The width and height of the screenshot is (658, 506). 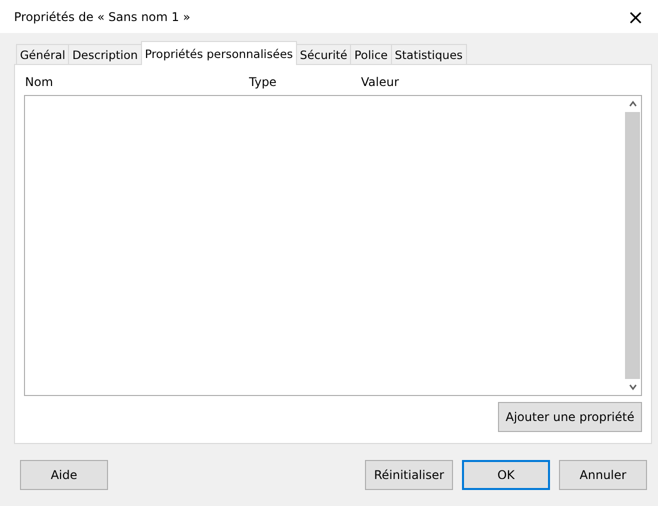 I want to click on tab: Propriétés personnalisées, so click(x=218, y=53).